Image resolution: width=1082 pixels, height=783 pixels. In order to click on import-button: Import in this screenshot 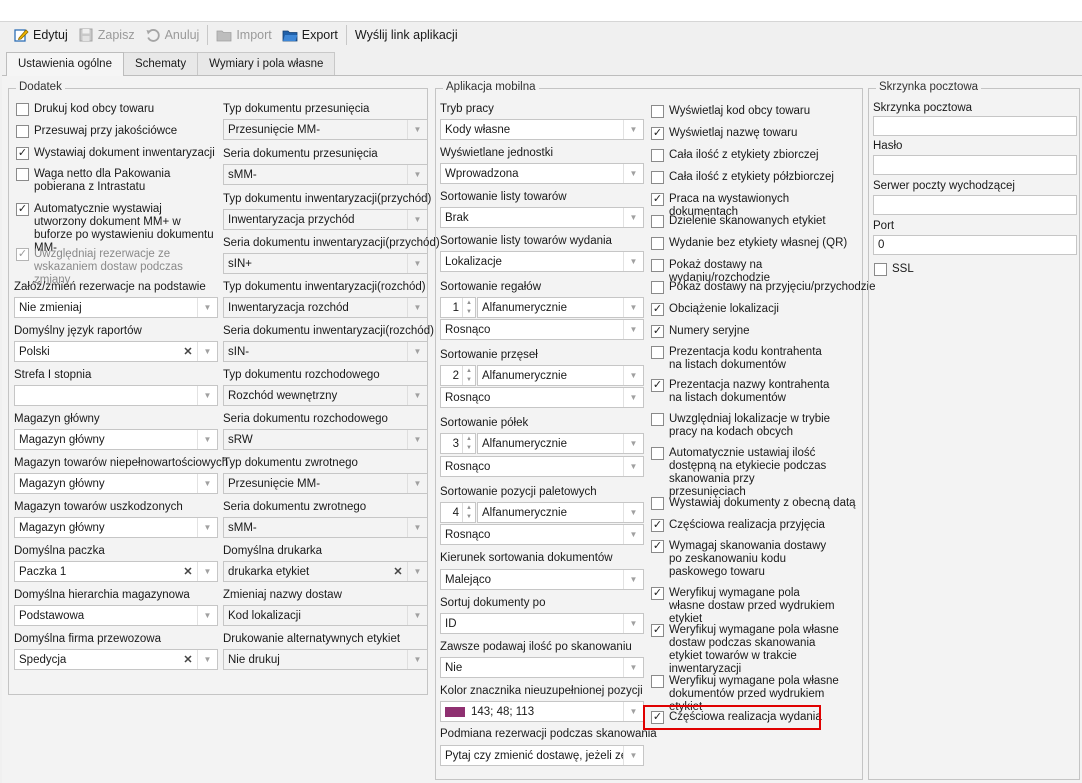, I will do `click(243, 35)`.